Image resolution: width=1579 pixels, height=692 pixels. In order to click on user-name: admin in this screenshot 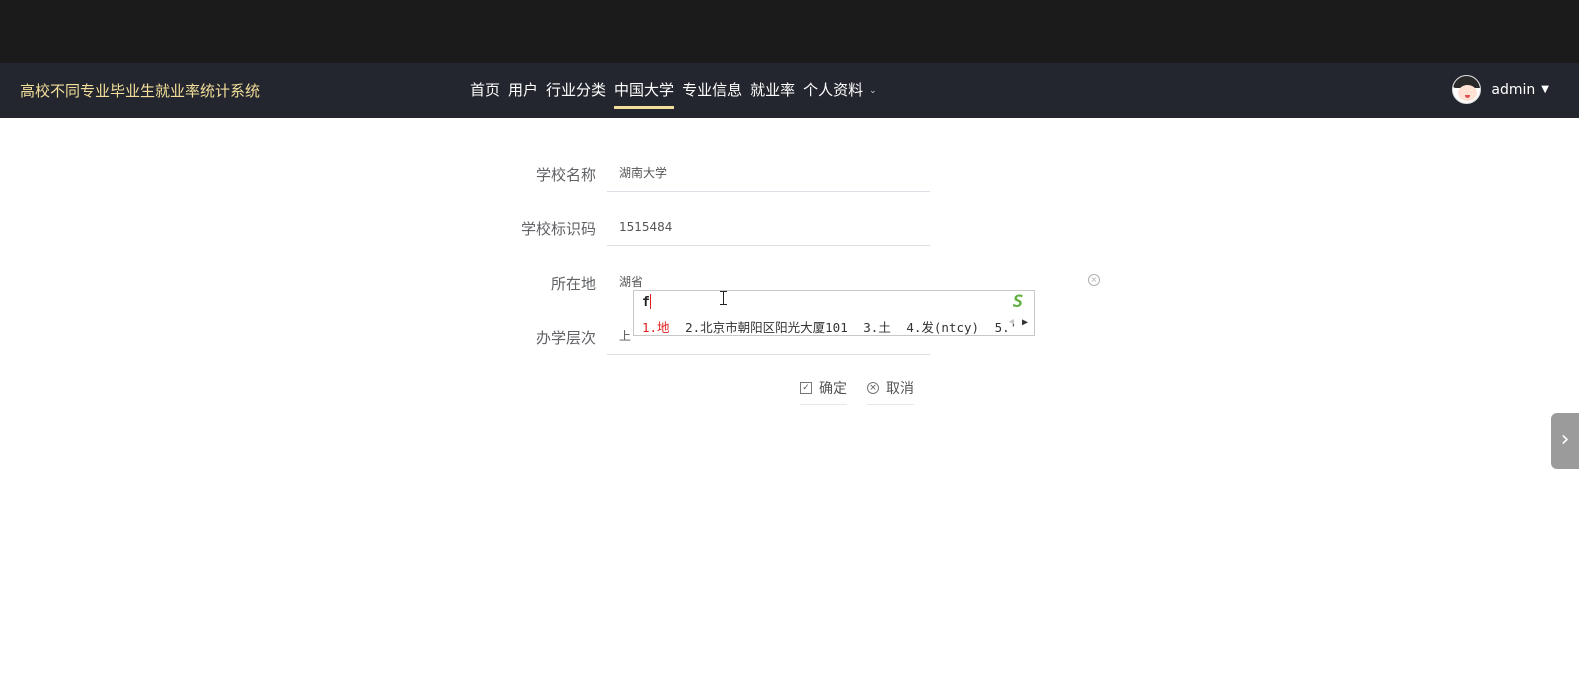, I will do `click(1513, 89)`.